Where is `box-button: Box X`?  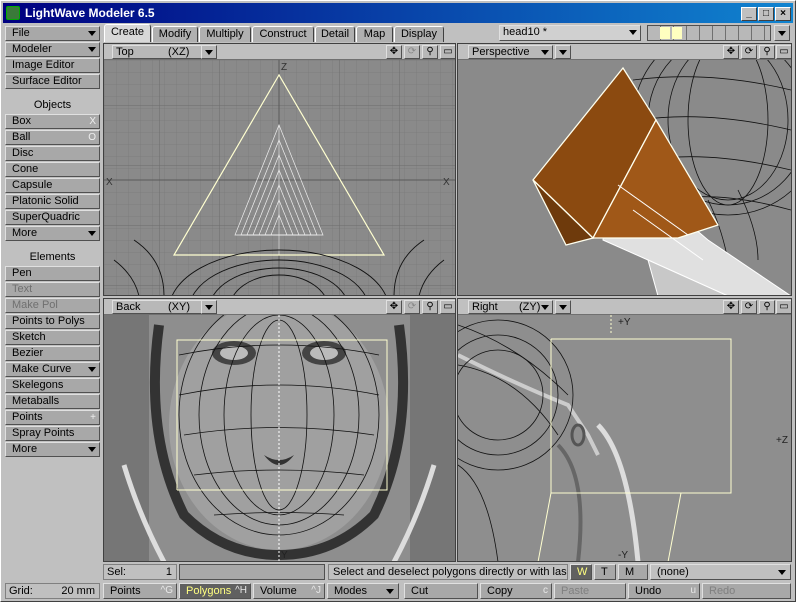
box-button: Box X is located at coordinates (52, 121).